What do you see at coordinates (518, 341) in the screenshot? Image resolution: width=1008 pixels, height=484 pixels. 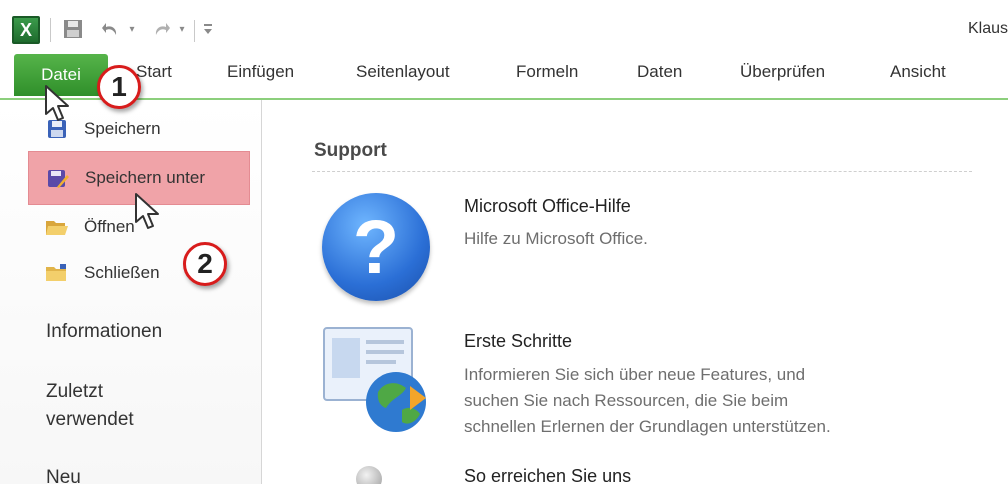 I see `getting-started-title: Erste Schritte` at bounding box center [518, 341].